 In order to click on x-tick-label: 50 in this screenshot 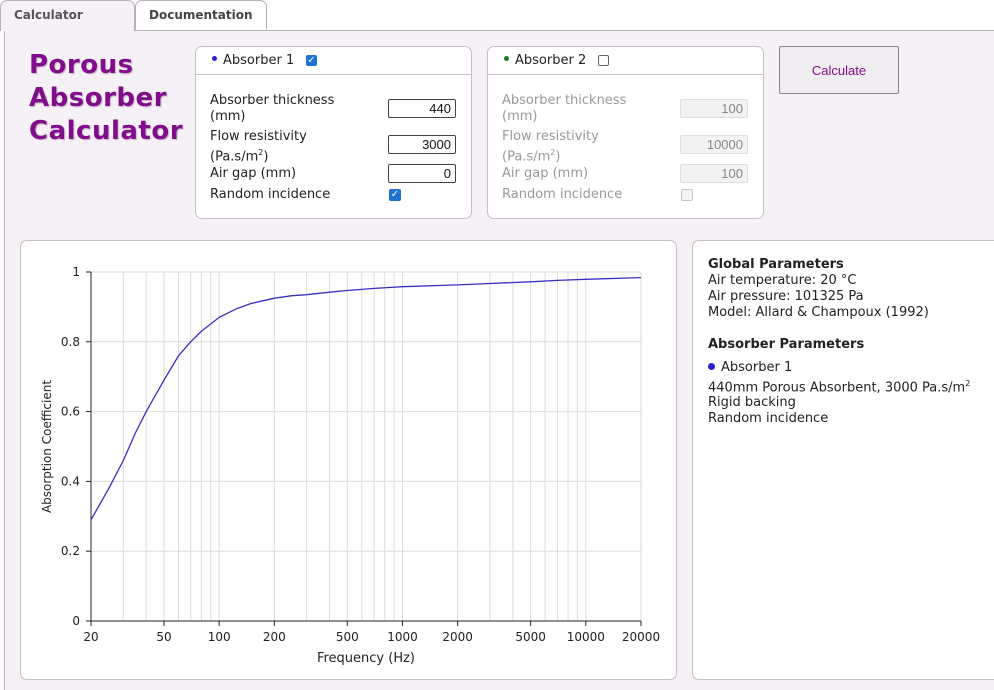, I will do `click(163, 637)`.